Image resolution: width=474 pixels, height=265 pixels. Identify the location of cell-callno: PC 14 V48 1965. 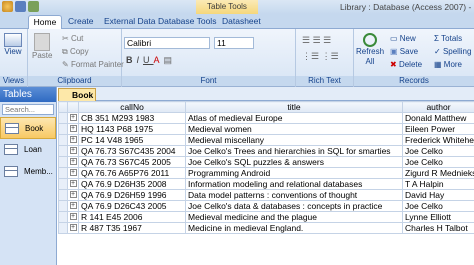
(132, 140).